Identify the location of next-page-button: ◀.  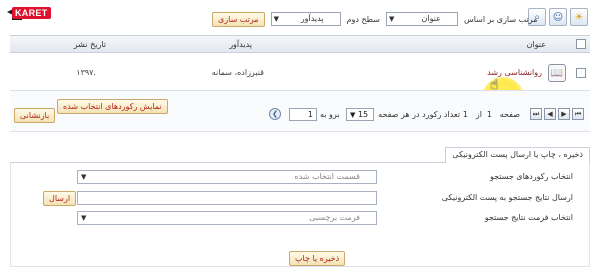
(550, 114).